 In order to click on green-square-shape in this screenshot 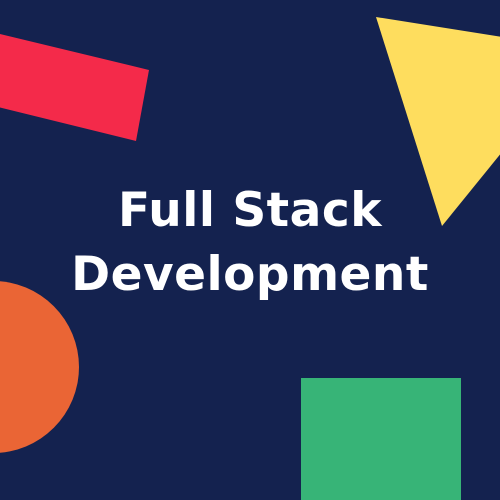, I will do `click(381, 439)`.